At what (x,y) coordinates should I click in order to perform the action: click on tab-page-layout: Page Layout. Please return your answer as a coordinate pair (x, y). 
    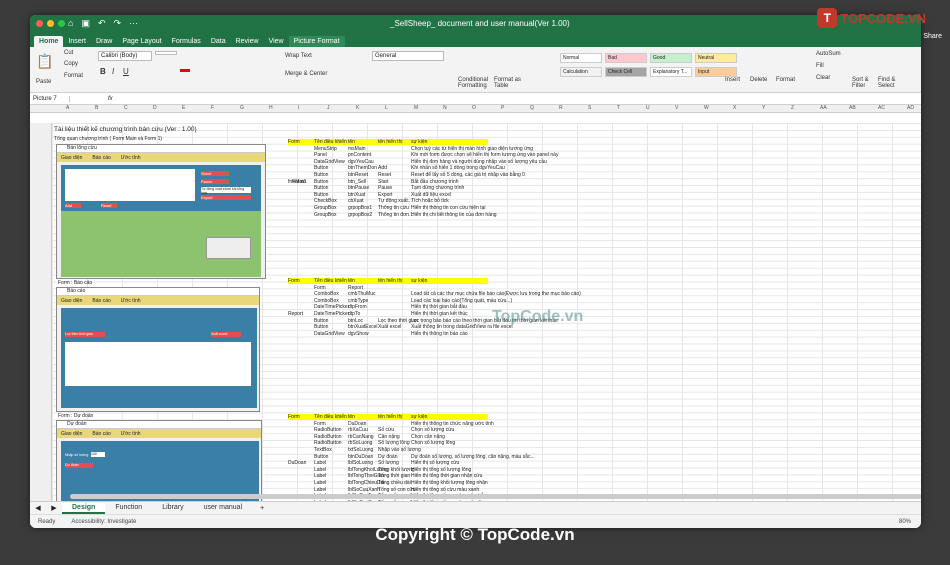
    Looking at the image, I should click on (141, 41).